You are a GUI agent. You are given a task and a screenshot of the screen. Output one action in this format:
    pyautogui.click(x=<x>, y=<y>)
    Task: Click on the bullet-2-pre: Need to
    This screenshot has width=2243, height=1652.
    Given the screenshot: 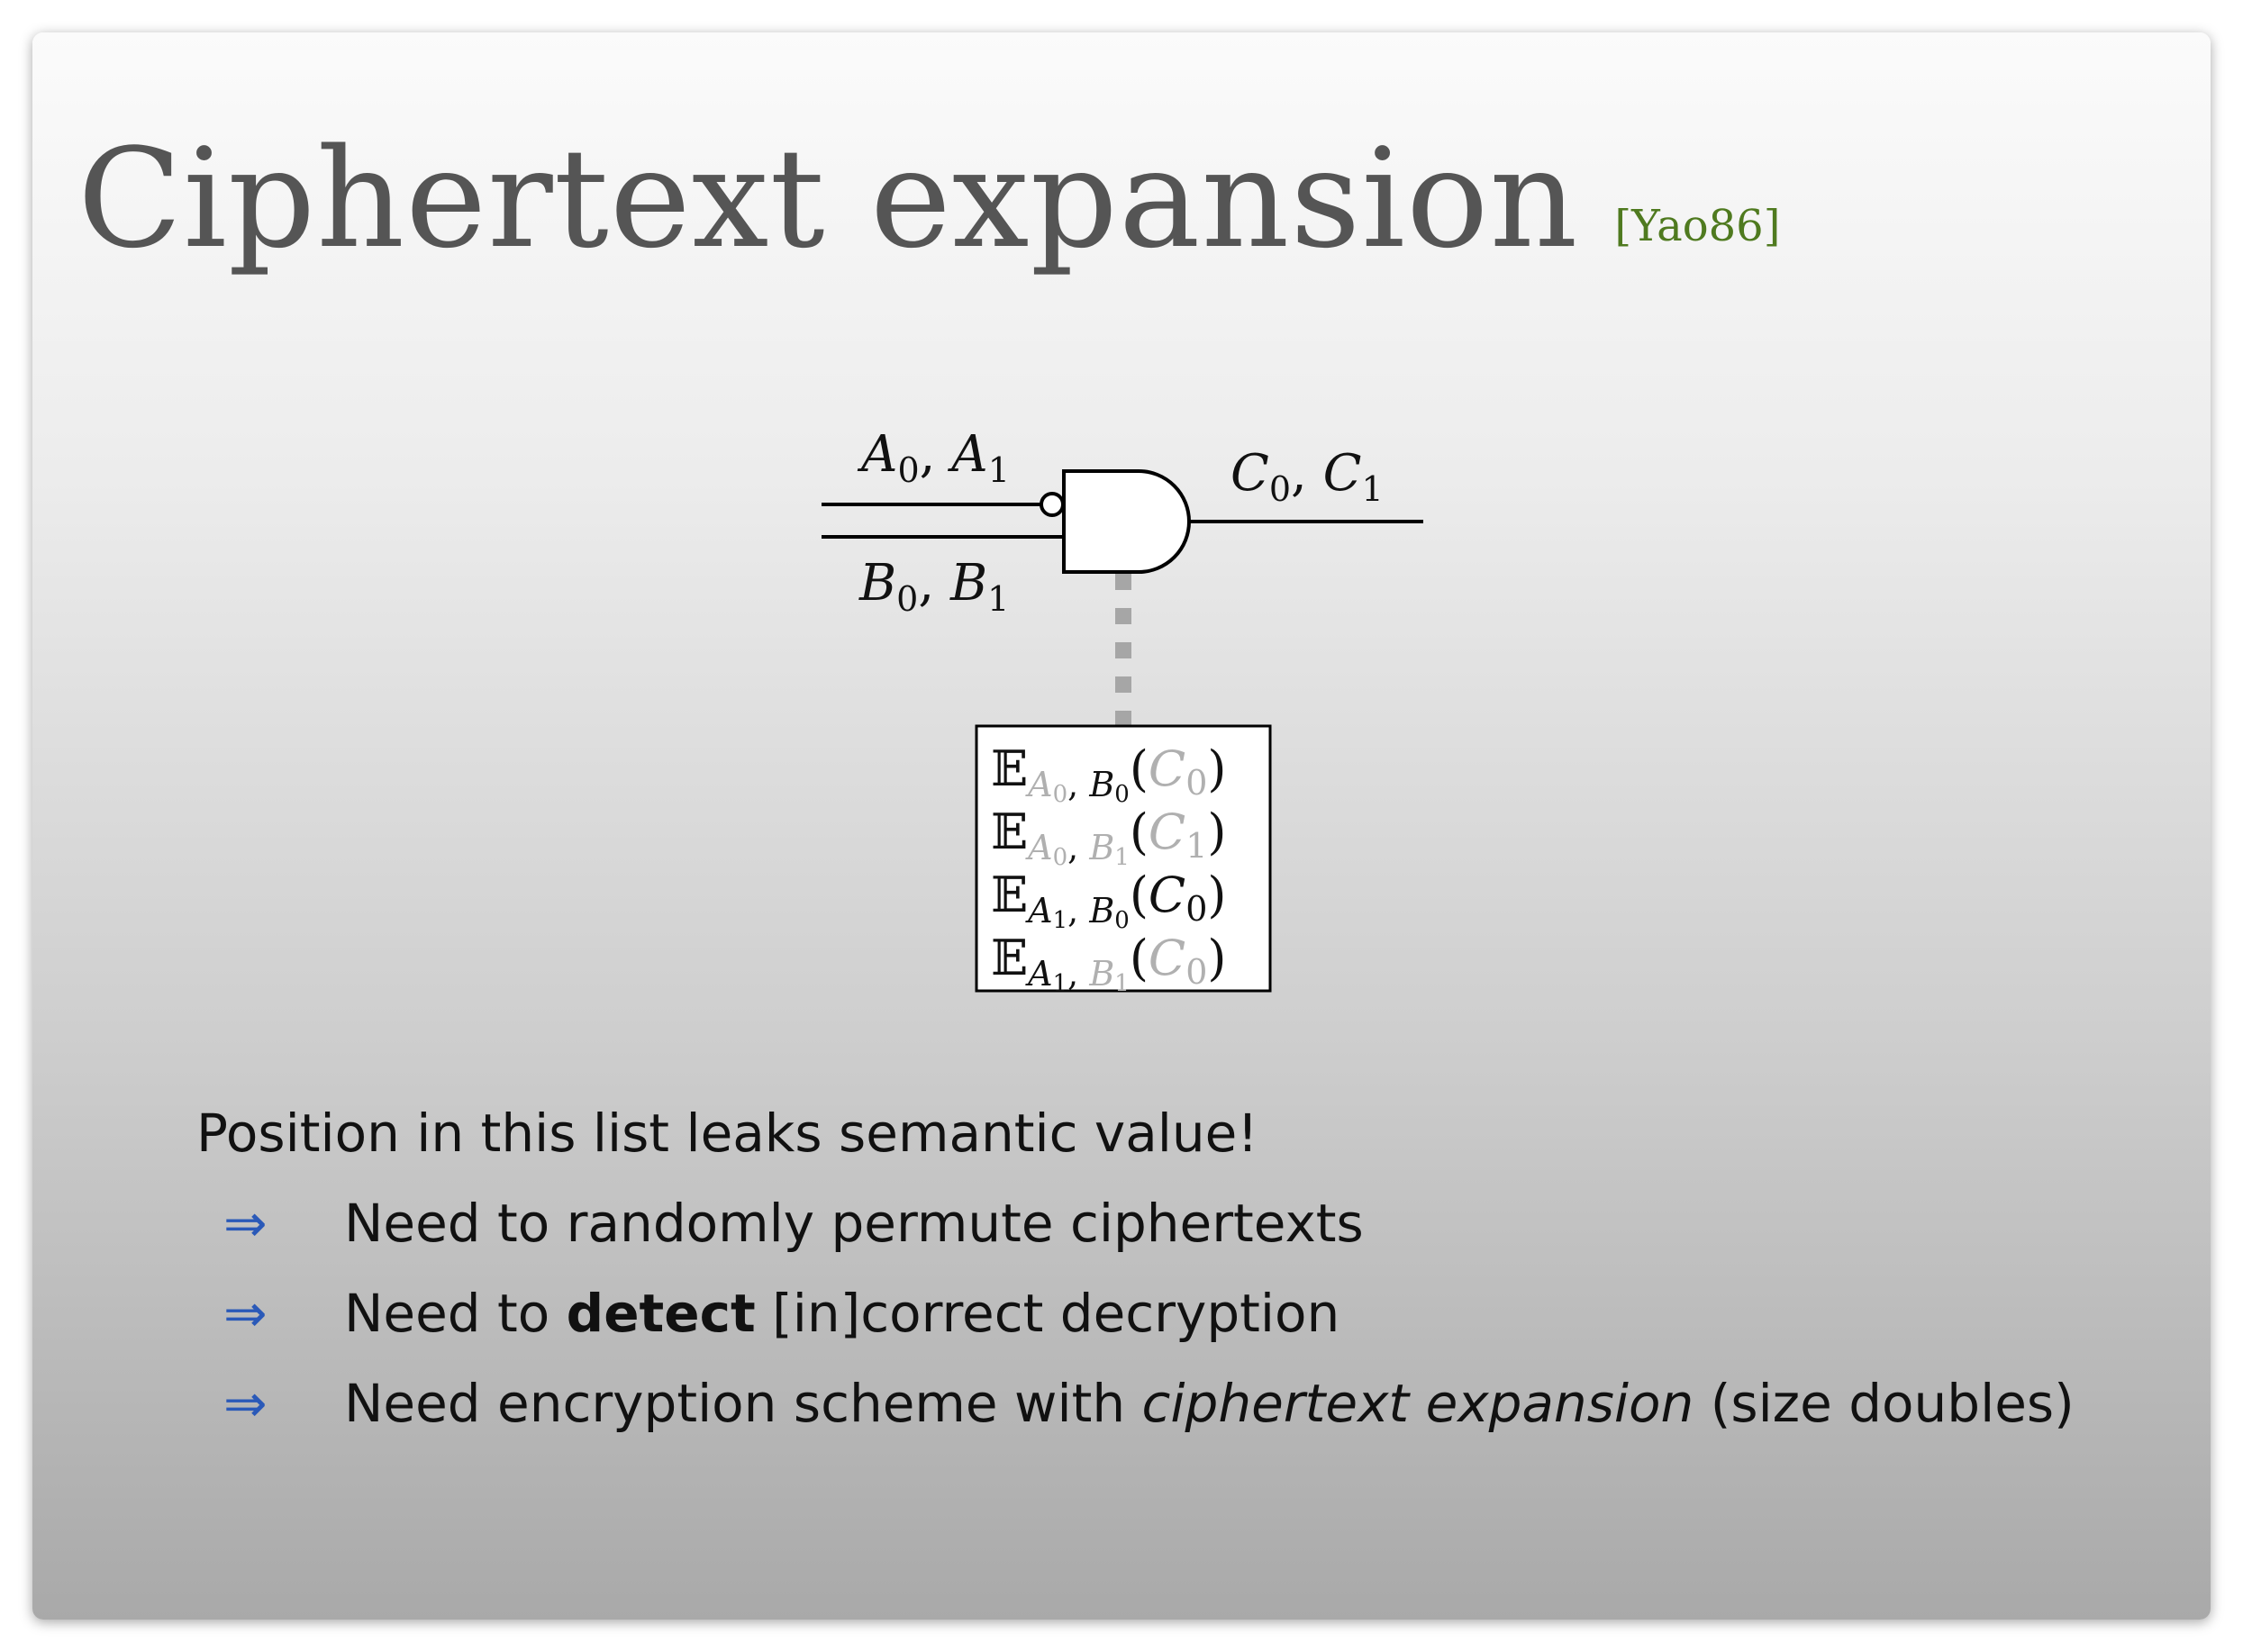 What is the action you would take?
    pyautogui.click(x=455, y=1313)
    